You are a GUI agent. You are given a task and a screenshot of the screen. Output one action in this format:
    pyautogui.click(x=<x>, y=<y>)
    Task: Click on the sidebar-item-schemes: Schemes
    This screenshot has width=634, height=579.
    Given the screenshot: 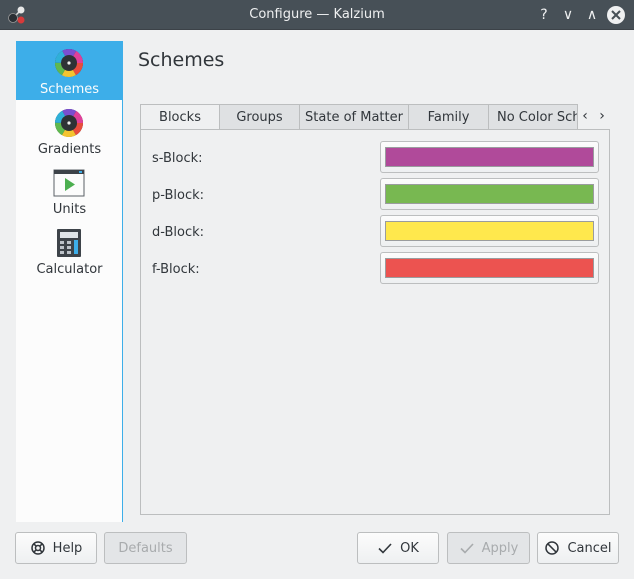 What is the action you would take?
    pyautogui.click(x=69, y=70)
    